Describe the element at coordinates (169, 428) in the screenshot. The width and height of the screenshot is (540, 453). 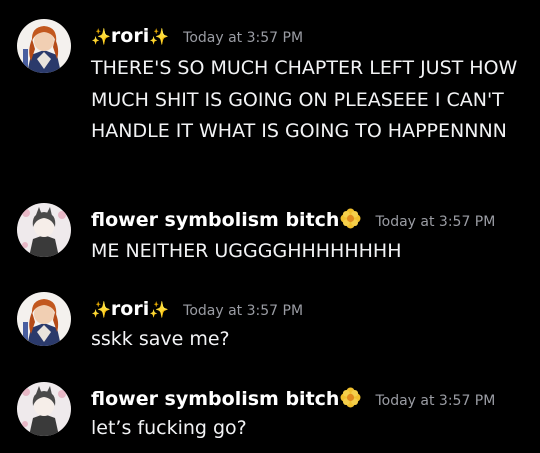
I see `message-content: let’s fucking go?` at that location.